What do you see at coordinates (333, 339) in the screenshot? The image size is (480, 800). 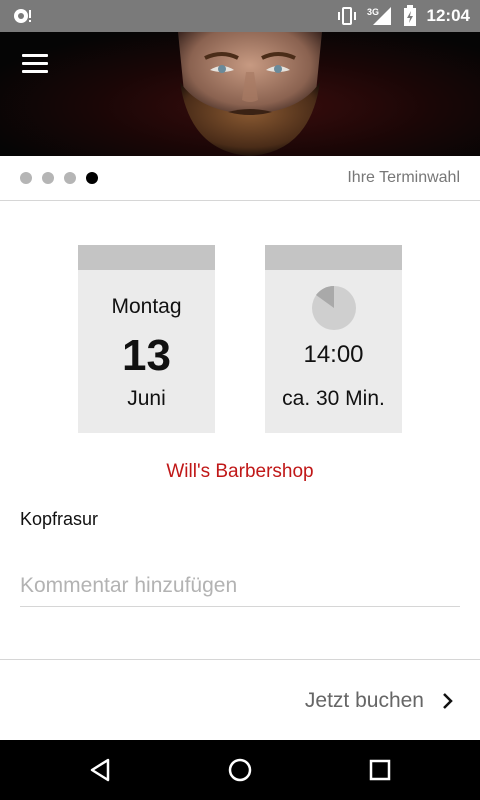 I see `time-card: 14:00 ca. 30 Min.` at bounding box center [333, 339].